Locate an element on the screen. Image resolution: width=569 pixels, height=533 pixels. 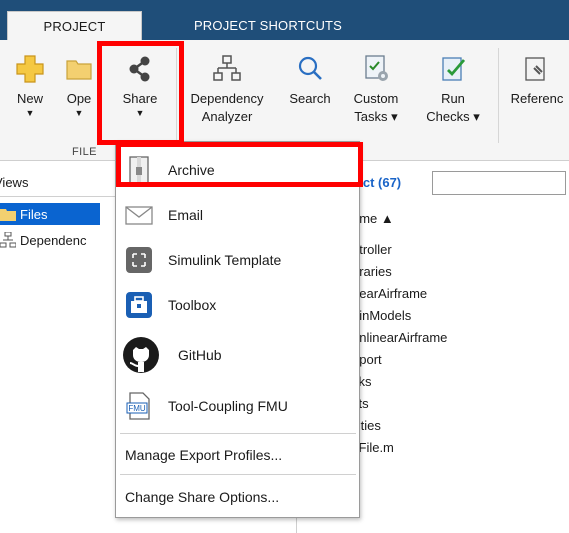
menu-item-label: GitHub is located at coordinates (200, 355).